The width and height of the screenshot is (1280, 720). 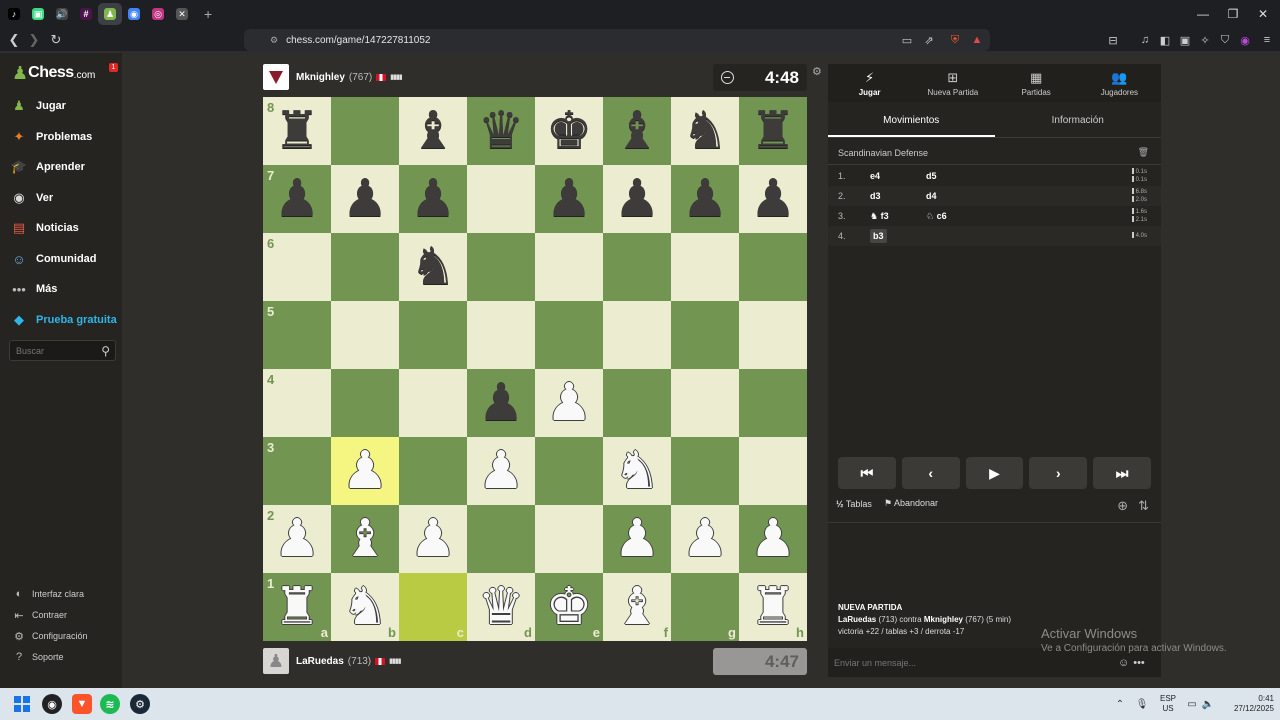 I want to click on square-e8: ♚, so click(x=569, y=131).